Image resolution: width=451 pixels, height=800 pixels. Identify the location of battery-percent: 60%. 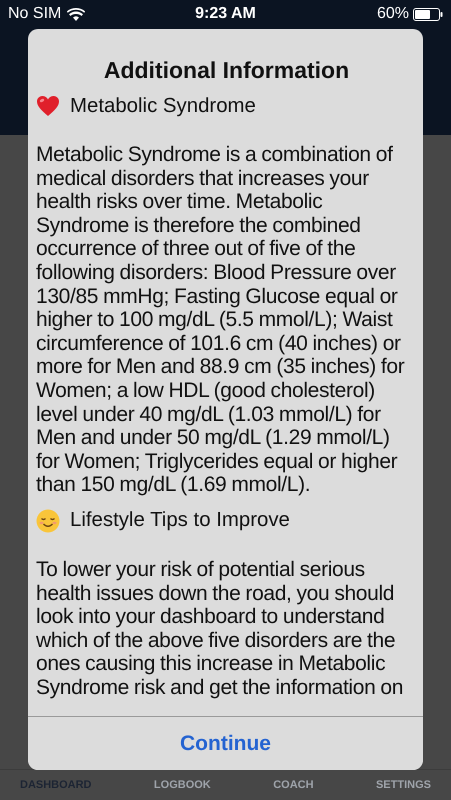
(392, 14).